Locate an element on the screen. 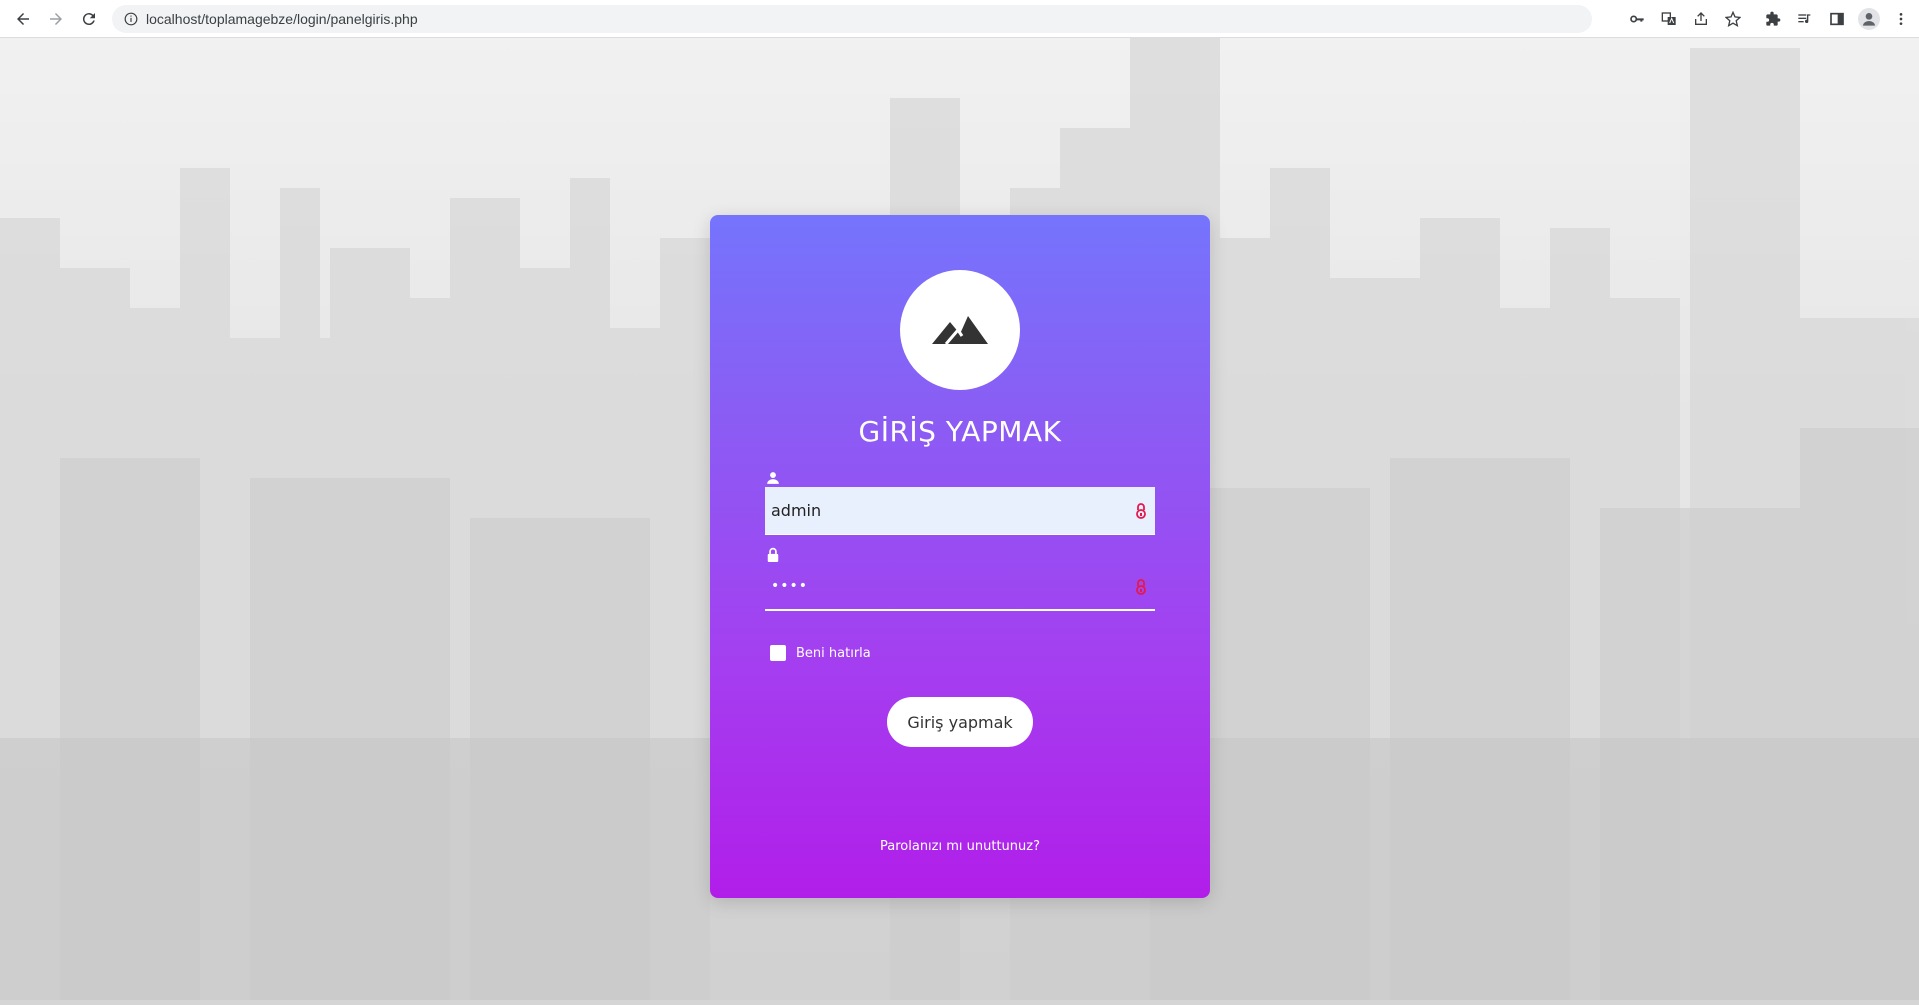 Image resolution: width=1919 pixels, height=1005 pixels. username-value: admin is located at coordinates (796, 510).